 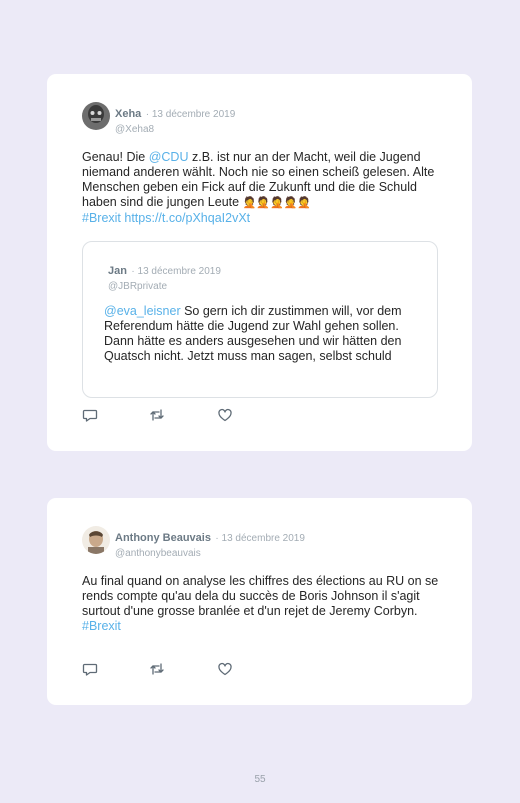 I want to click on quoted-header: Jan · 13 décembre 2019 @JBRprivate, so click(x=164, y=276).